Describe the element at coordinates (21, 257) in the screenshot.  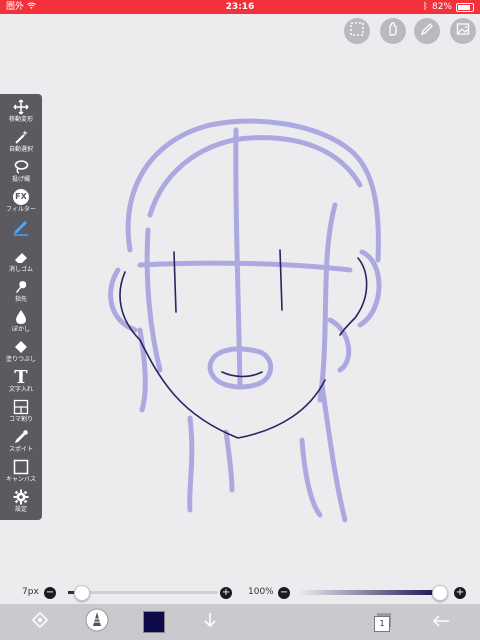
I see `eraser-icon` at that location.